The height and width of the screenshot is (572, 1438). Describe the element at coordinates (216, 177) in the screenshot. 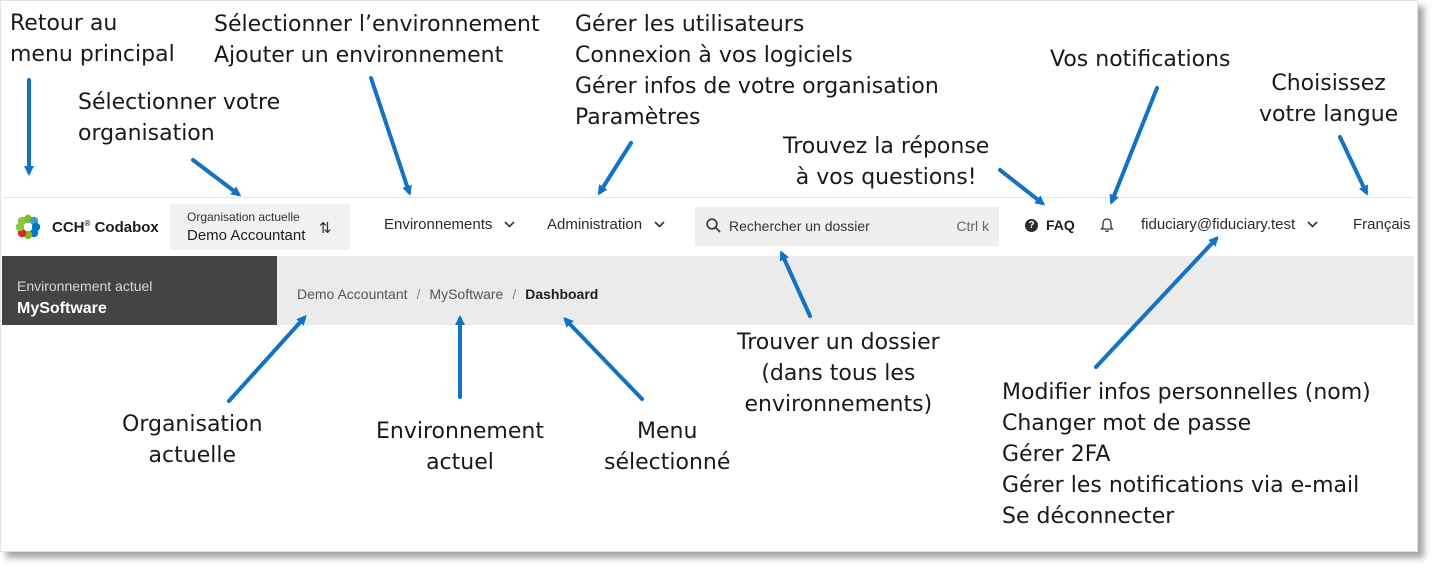

I see `arrow-select-org` at that location.